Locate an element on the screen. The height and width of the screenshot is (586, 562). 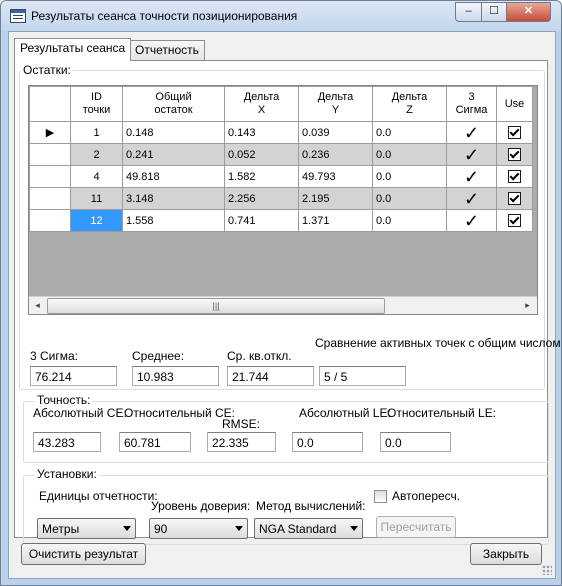
column-header-sigma: 3 Сигма is located at coordinates (471, 104).